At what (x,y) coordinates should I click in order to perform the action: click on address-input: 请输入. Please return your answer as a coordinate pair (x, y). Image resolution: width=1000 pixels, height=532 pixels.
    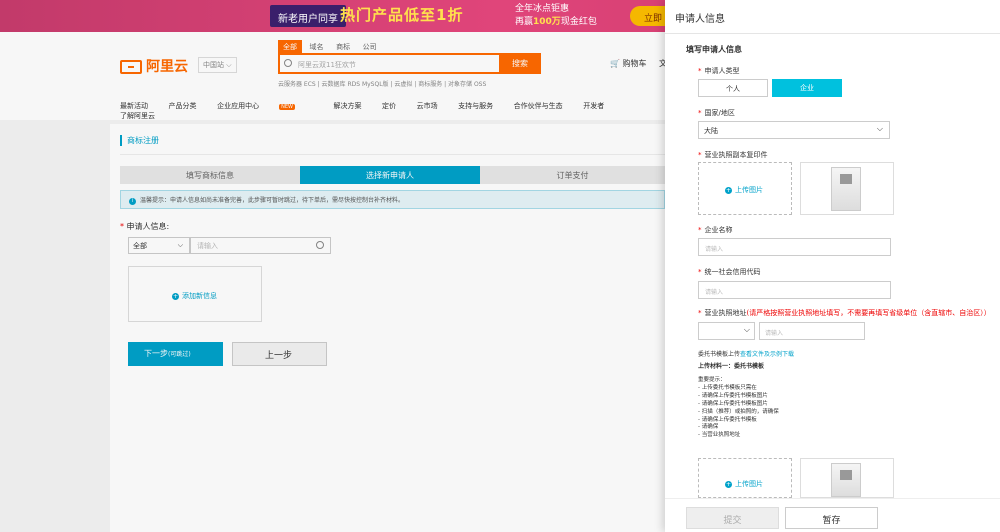
    Looking at the image, I should click on (812, 331).